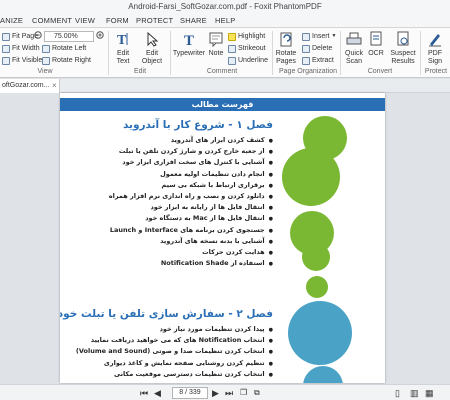  I want to click on list-item: استفاده از Notification Shade, so click(191, 263).